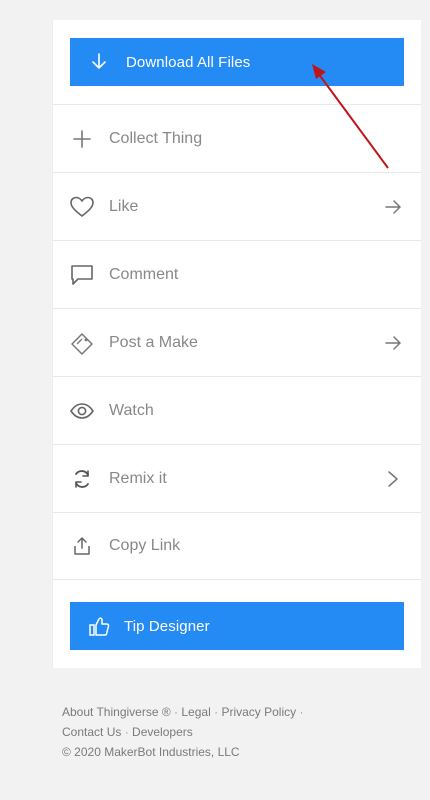  Describe the element at coordinates (82, 546) in the screenshot. I see `share-icon` at that location.